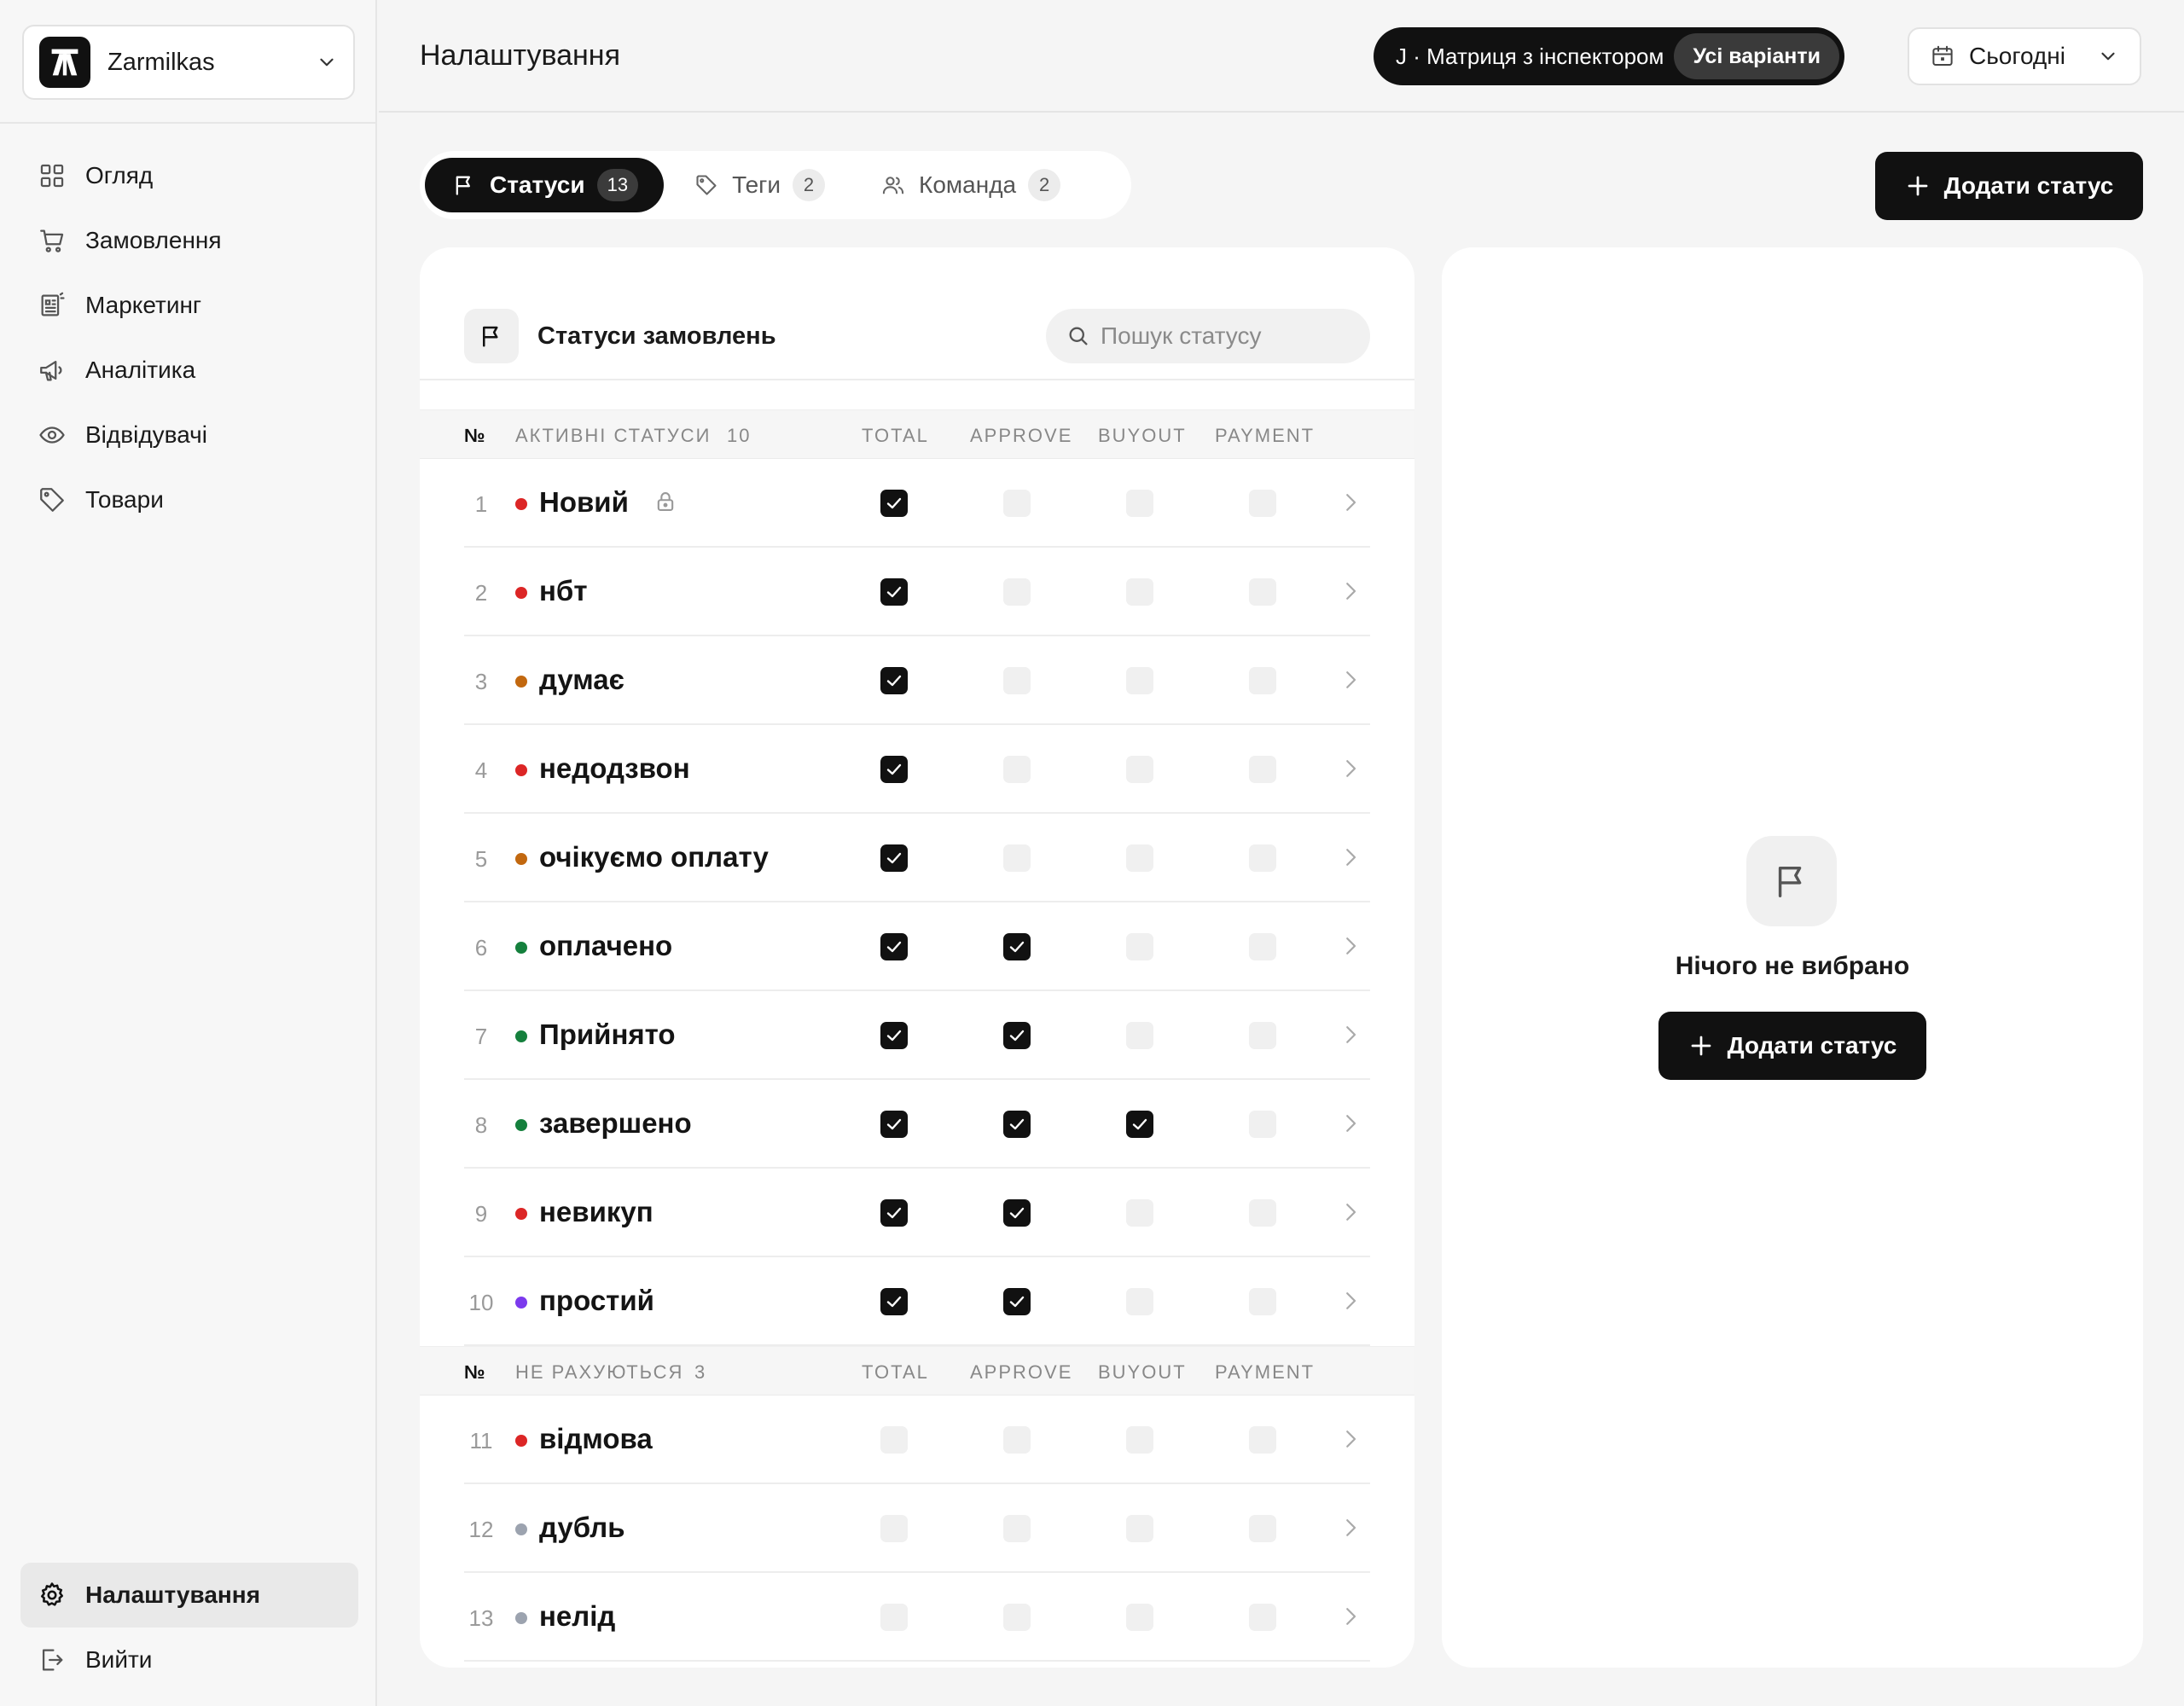  Describe the element at coordinates (917, 769) in the screenshot. I see `status-row: 4 недодзвон` at that location.